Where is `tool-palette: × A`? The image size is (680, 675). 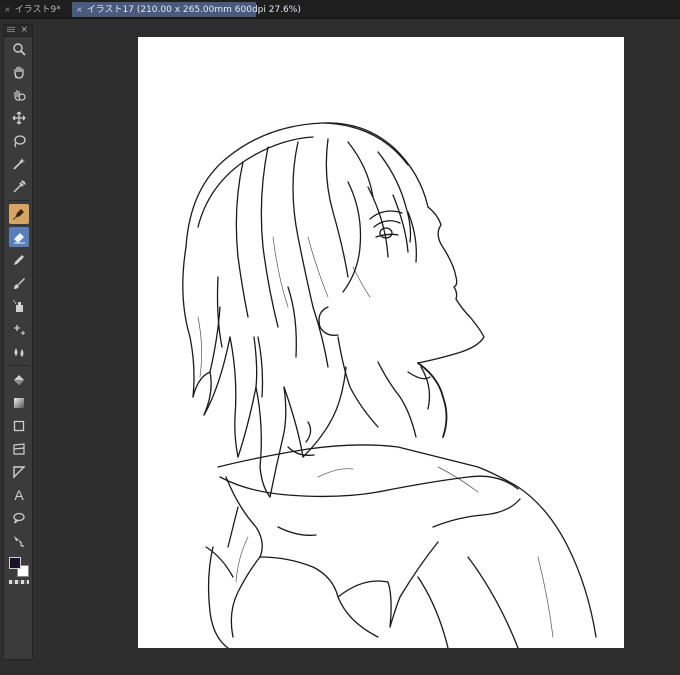 tool-palette: × A is located at coordinates (18, 342).